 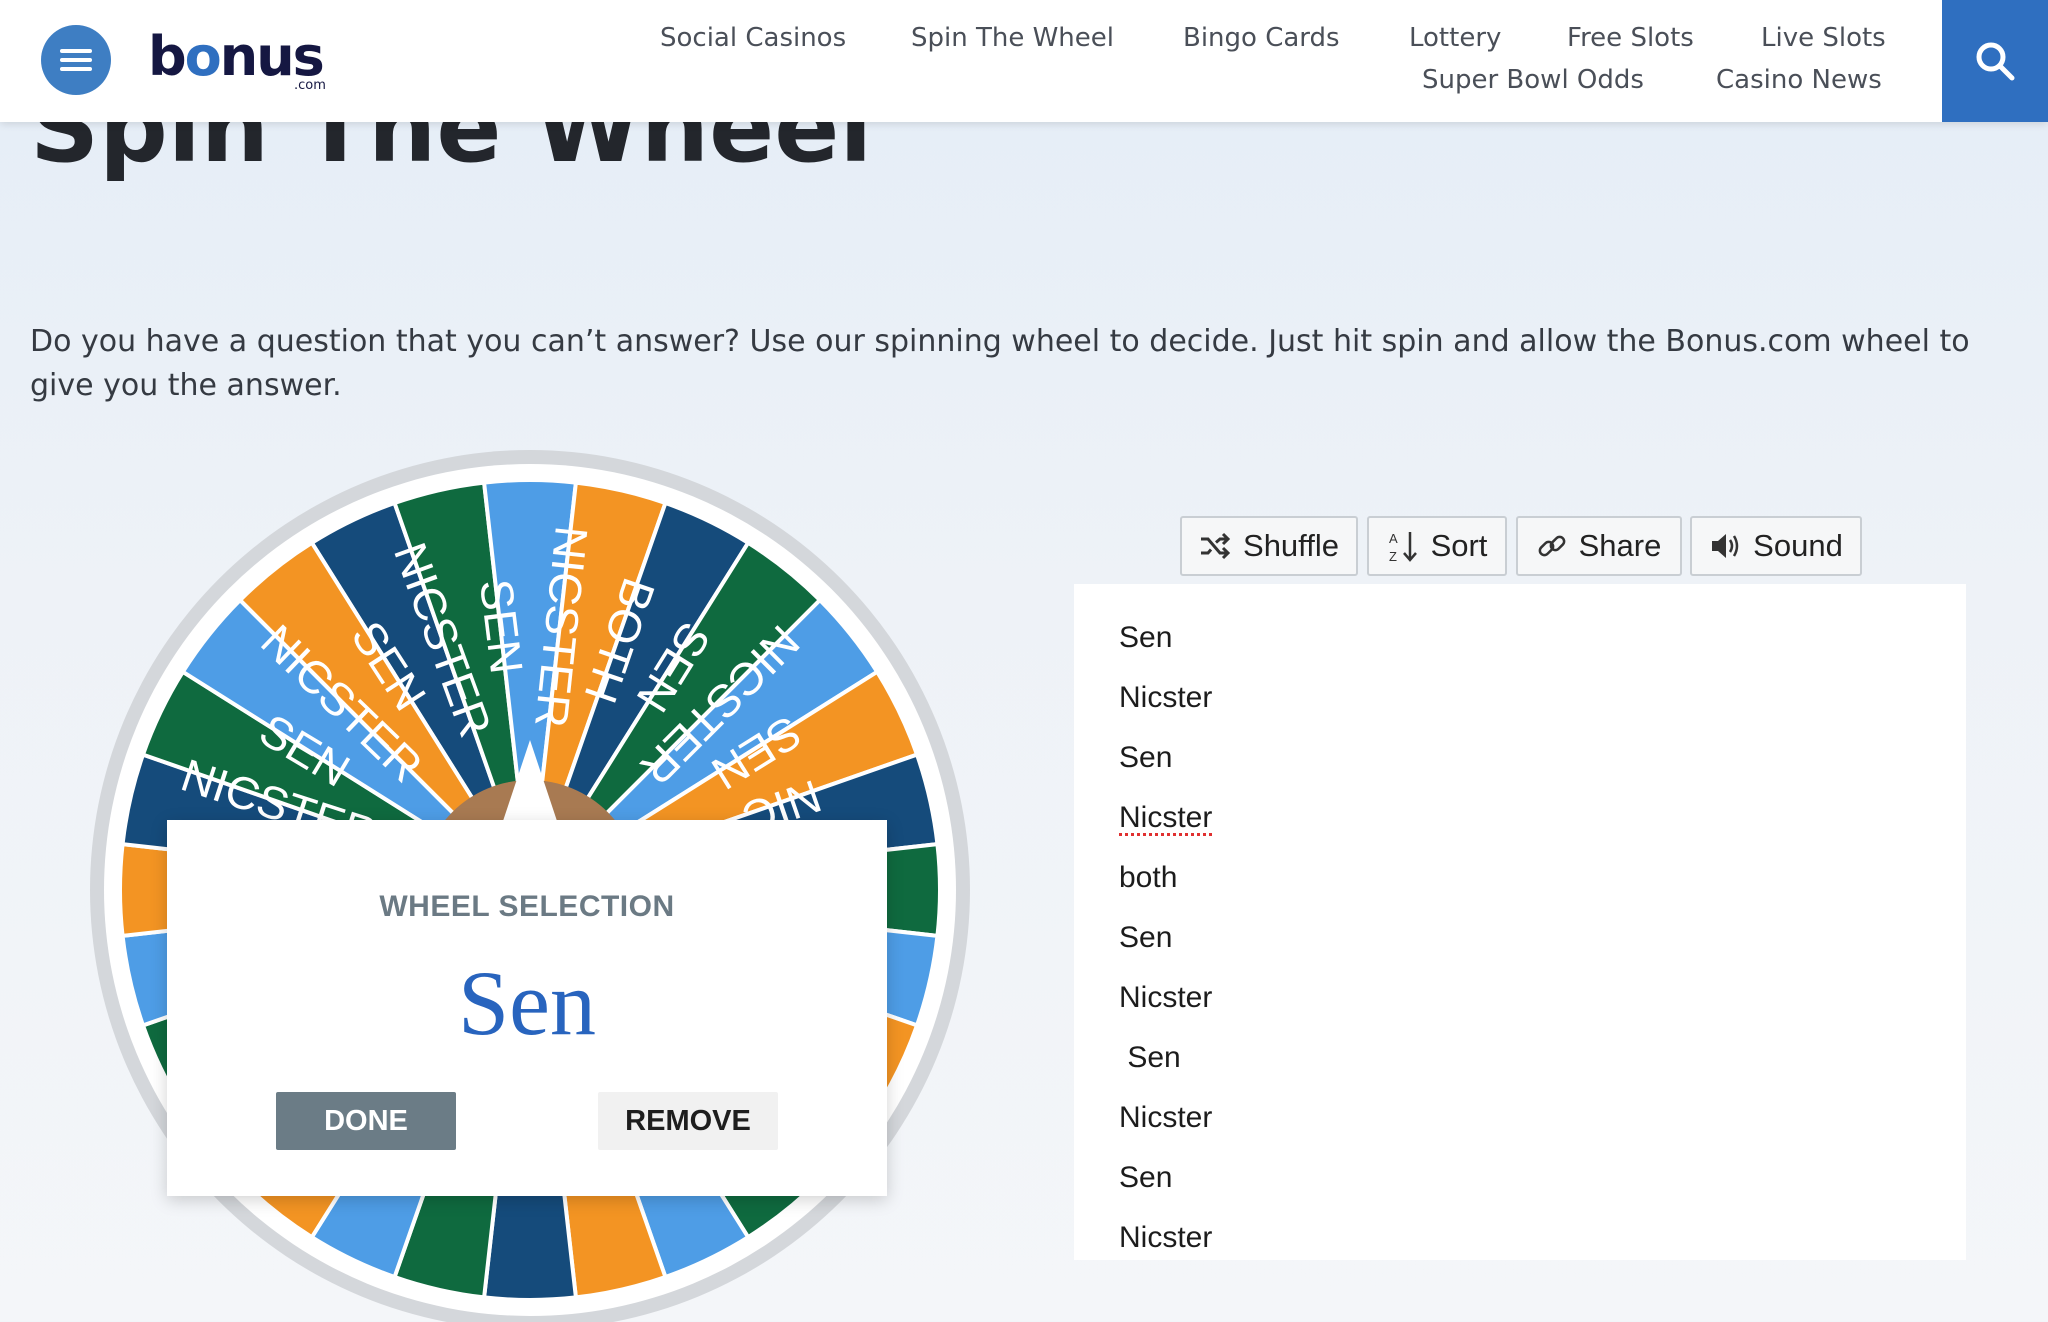 What do you see at coordinates (1551, 546) in the screenshot?
I see `link-icon` at bounding box center [1551, 546].